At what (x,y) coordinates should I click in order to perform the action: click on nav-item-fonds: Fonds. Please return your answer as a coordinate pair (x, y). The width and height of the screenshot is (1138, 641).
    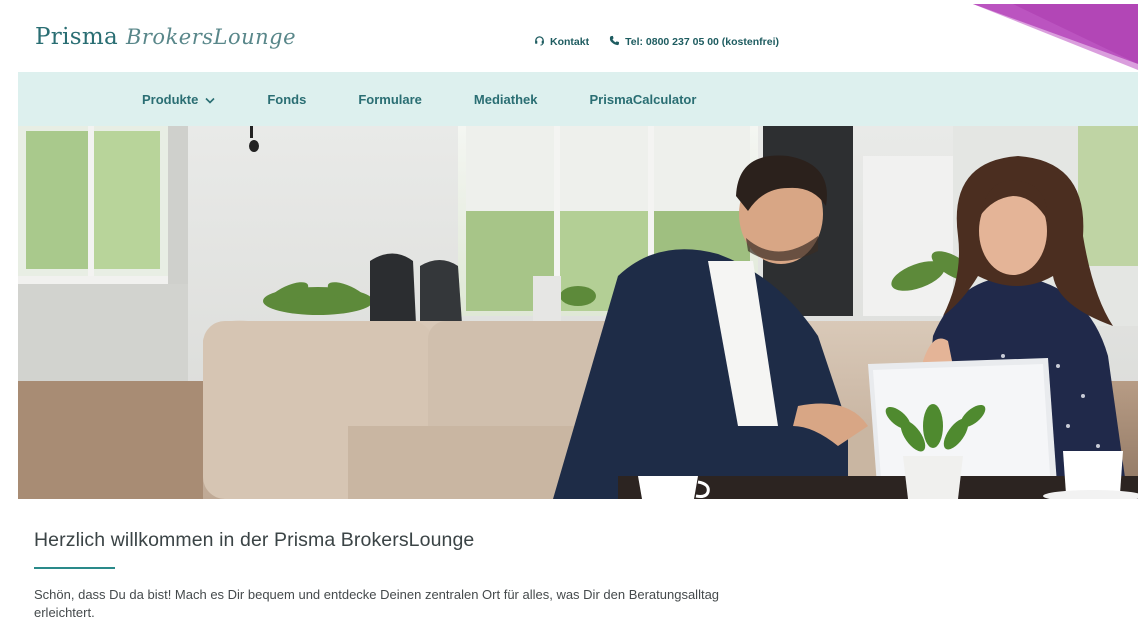
    Looking at the image, I should click on (286, 99).